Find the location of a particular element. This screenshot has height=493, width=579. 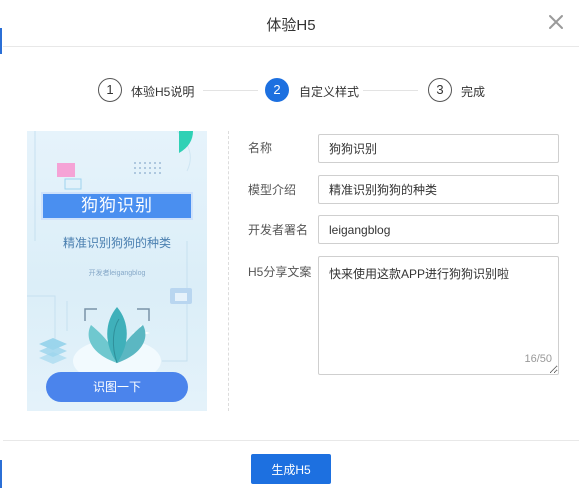

dialog-footer: 生成H5 is located at coordinates (291, 466).